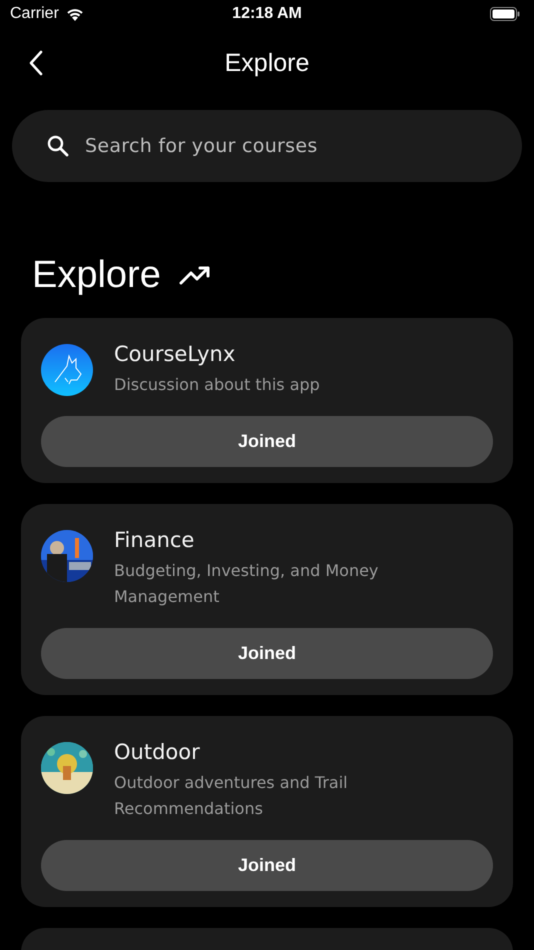 This screenshot has width=534, height=950. Describe the element at coordinates (267, 14) in the screenshot. I see `status-time: 12:18 AM` at that location.